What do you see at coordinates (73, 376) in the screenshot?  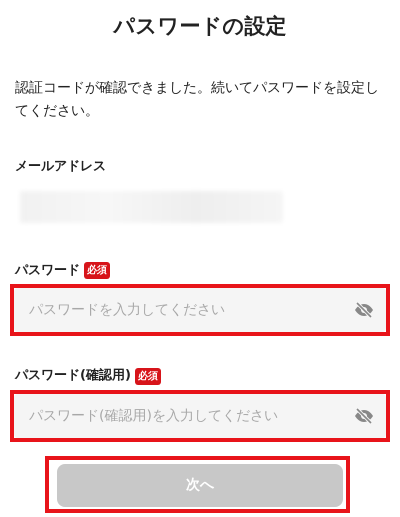 I see `field-label: パスワード(確認用)` at bounding box center [73, 376].